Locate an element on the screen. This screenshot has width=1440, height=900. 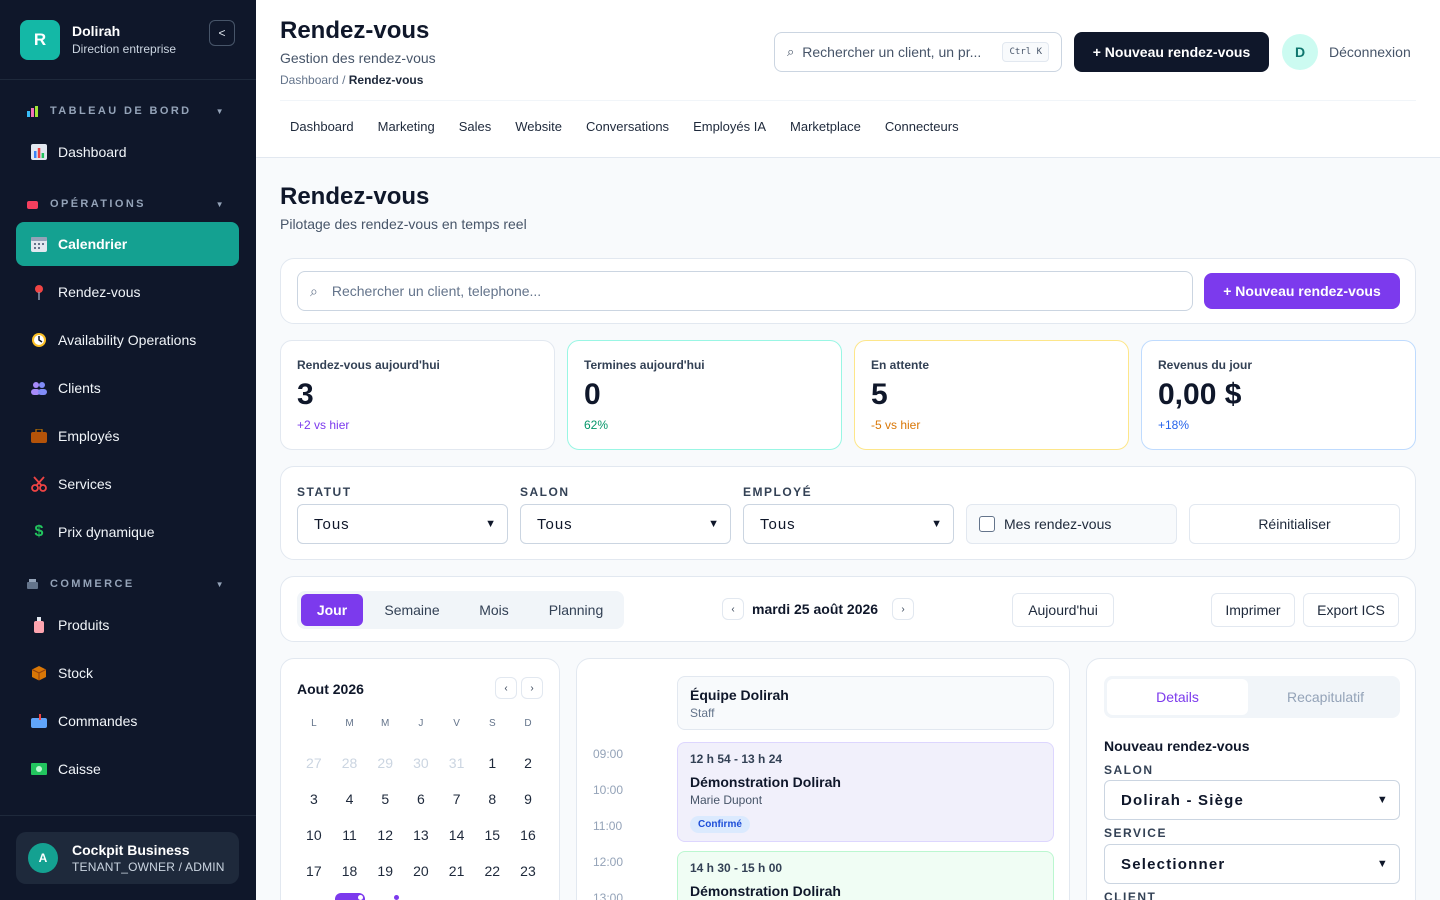
calendar-day: 11 is located at coordinates (350, 835).